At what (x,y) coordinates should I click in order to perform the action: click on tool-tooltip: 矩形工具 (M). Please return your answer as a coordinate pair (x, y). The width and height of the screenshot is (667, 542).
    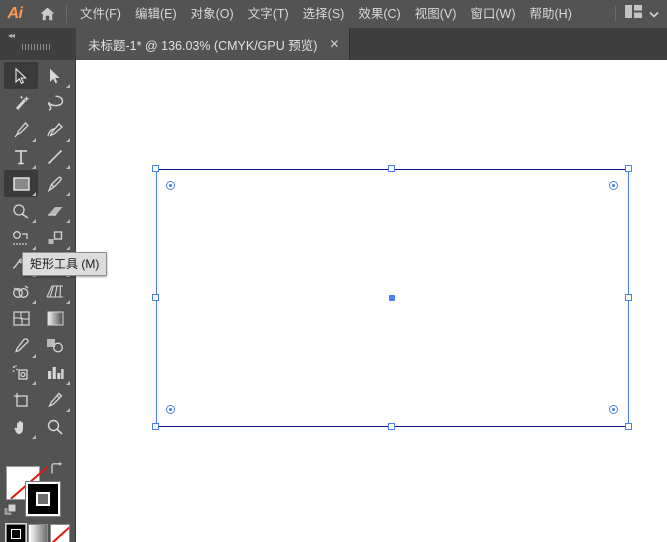
    Looking at the image, I should click on (65, 264).